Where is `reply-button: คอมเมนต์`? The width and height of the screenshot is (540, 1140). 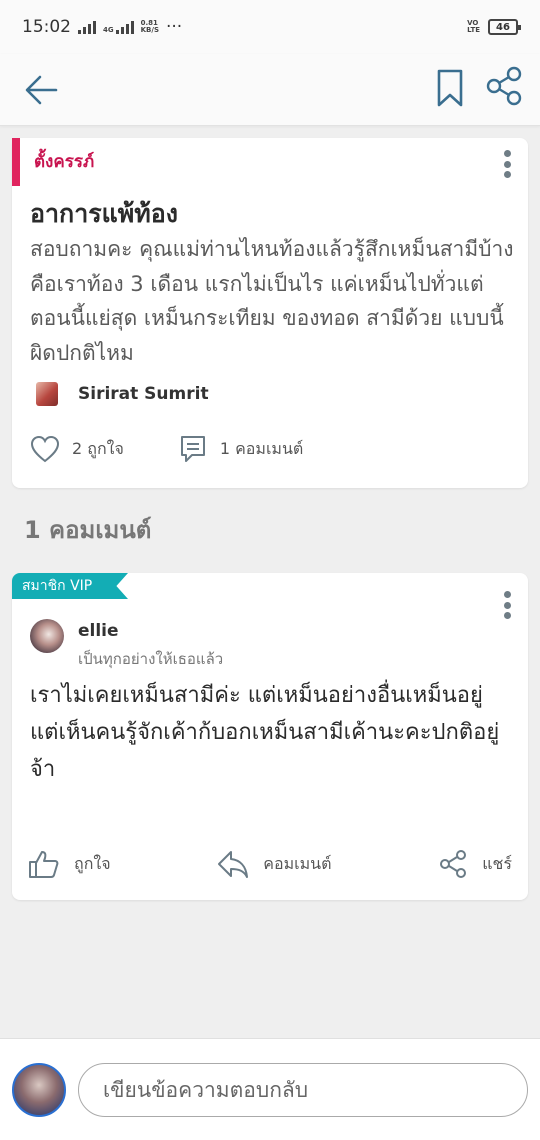
reply-button: คอมเมนต์ is located at coordinates (274, 864).